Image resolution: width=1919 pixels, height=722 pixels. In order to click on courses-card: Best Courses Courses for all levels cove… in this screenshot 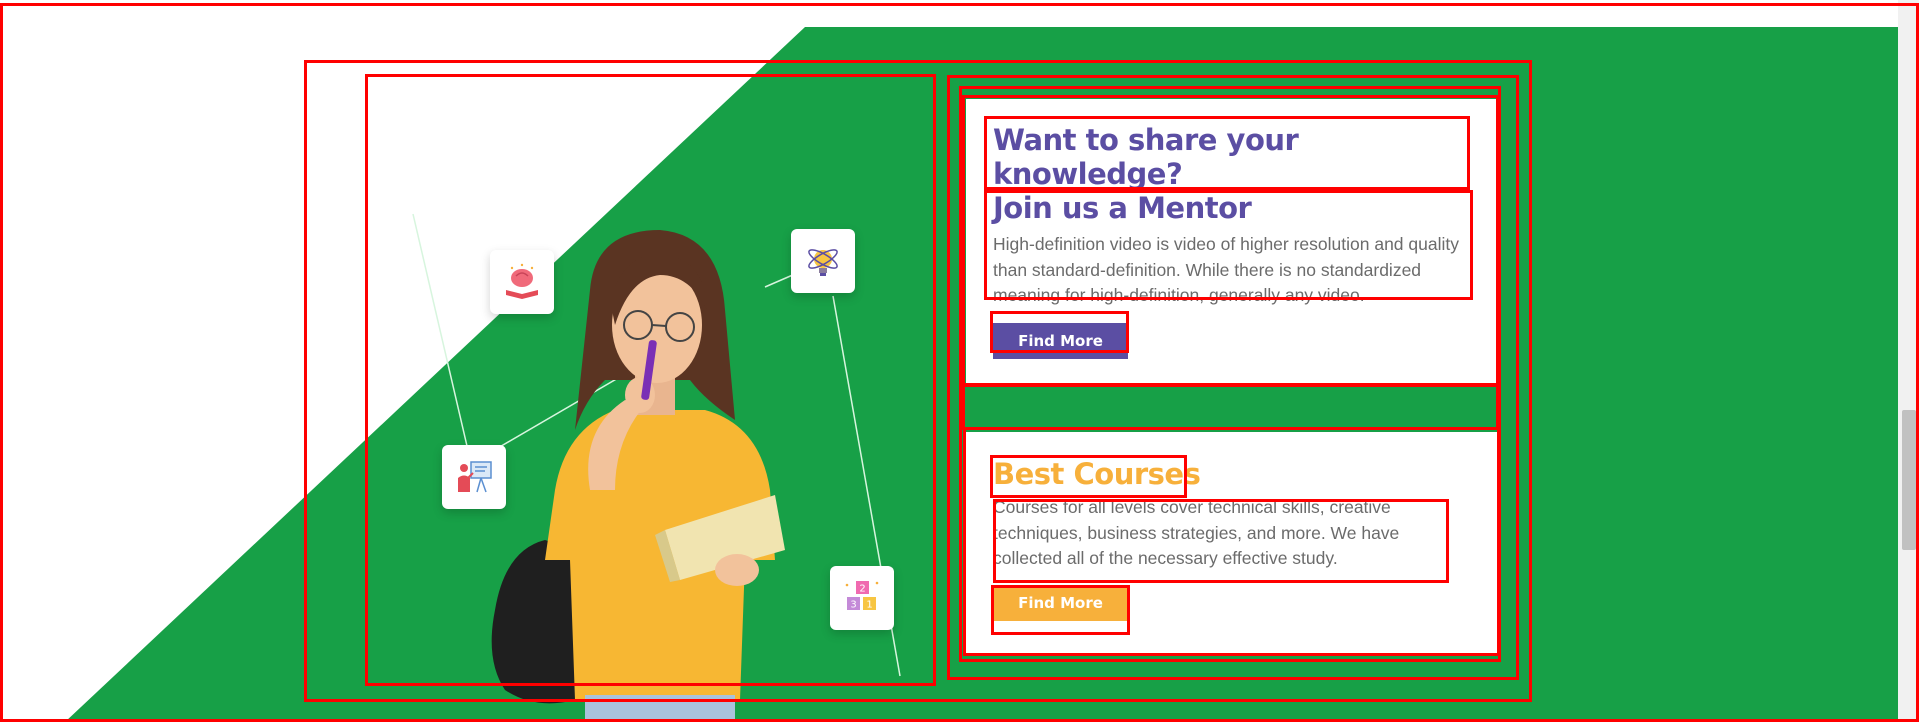, I will do `click(1231, 543)`.